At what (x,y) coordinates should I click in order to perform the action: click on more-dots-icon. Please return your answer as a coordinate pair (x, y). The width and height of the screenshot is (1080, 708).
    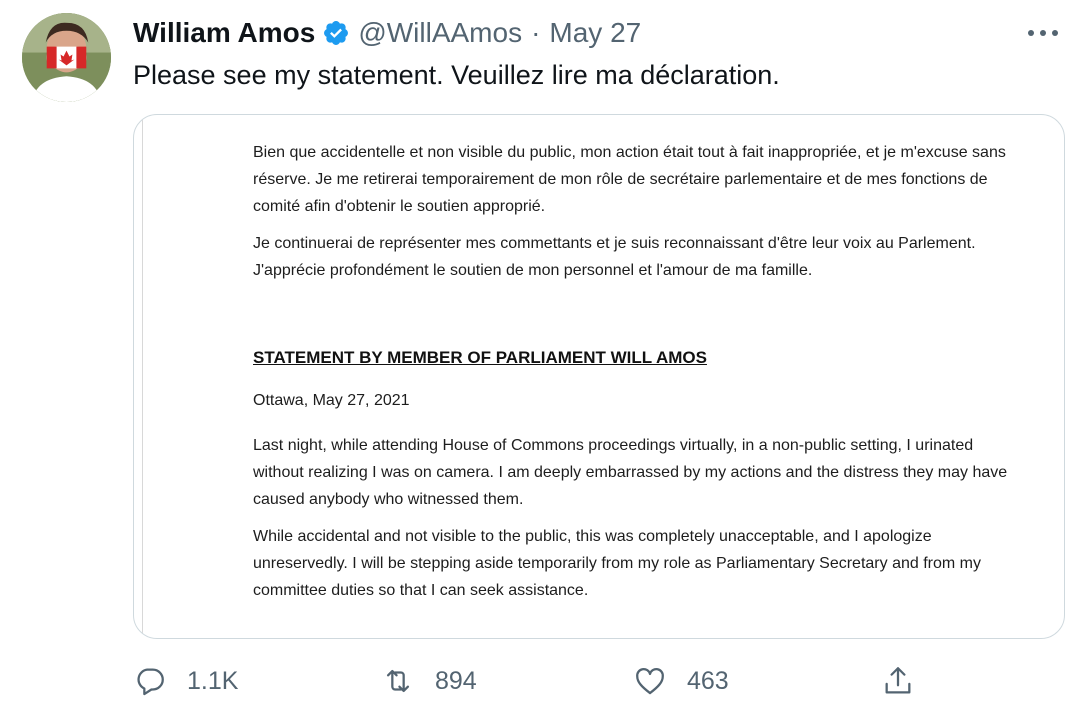
    Looking at the image, I should click on (1043, 33).